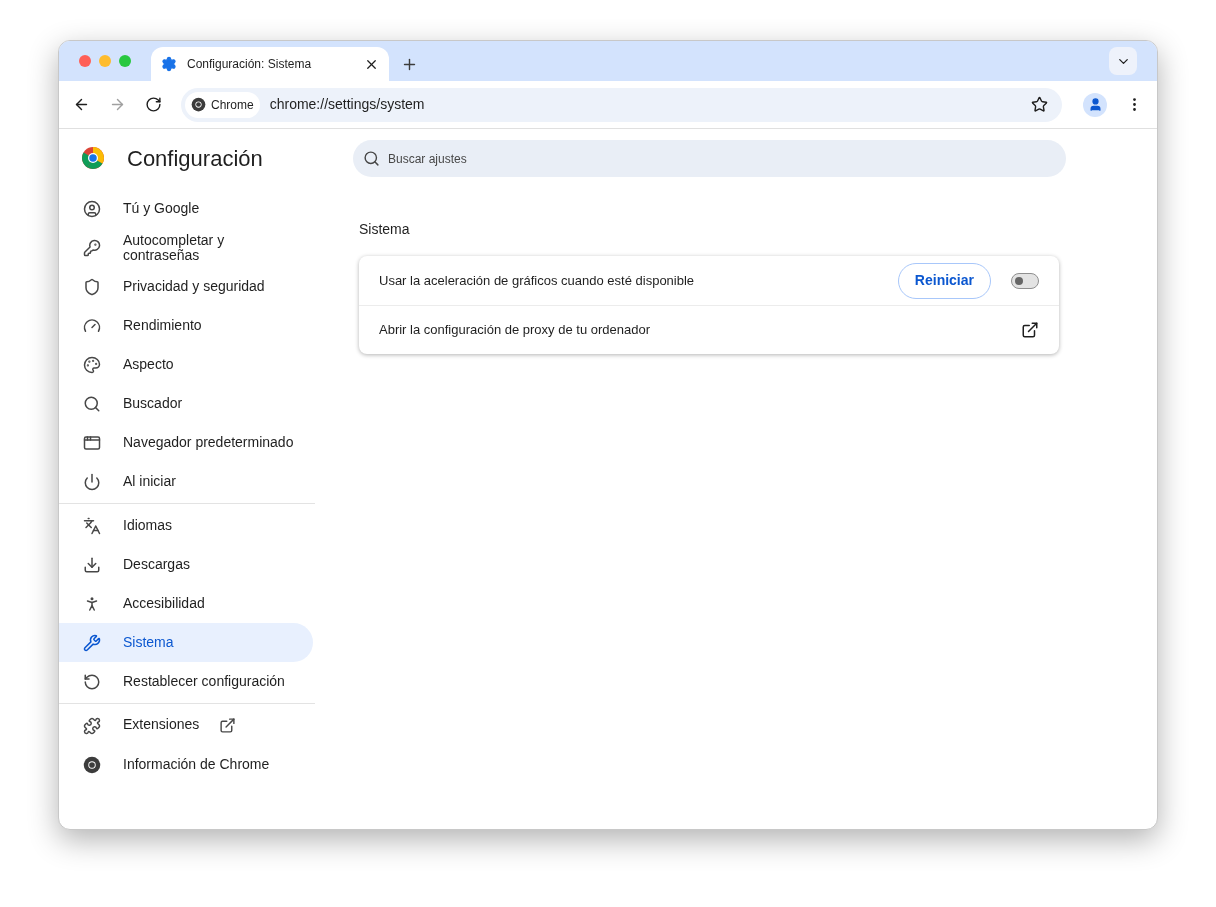 This screenshot has height=907, width=1216. What do you see at coordinates (186, 403) in the screenshot?
I see `sidebar-item: Buscador` at bounding box center [186, 403].